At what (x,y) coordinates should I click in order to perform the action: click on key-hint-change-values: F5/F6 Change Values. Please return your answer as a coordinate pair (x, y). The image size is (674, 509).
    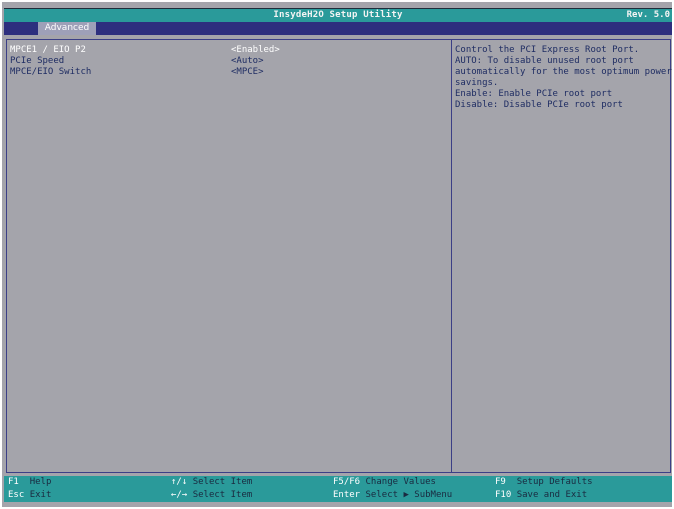
    Looking at the image, I should click on (384, 482).